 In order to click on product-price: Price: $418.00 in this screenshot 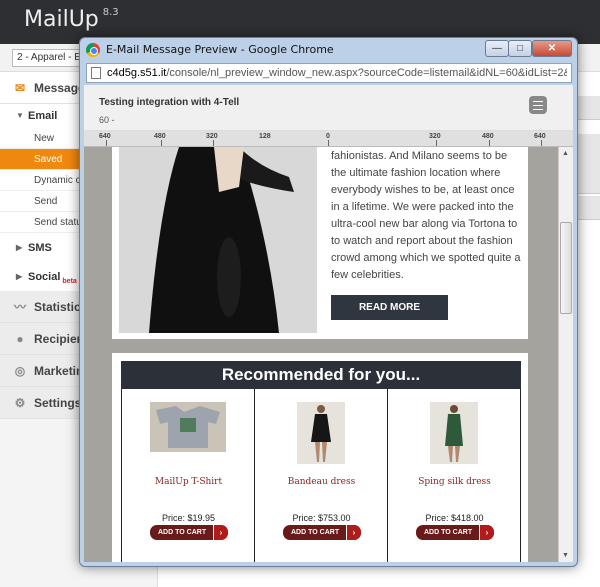, I will do `click(454, 518)`.